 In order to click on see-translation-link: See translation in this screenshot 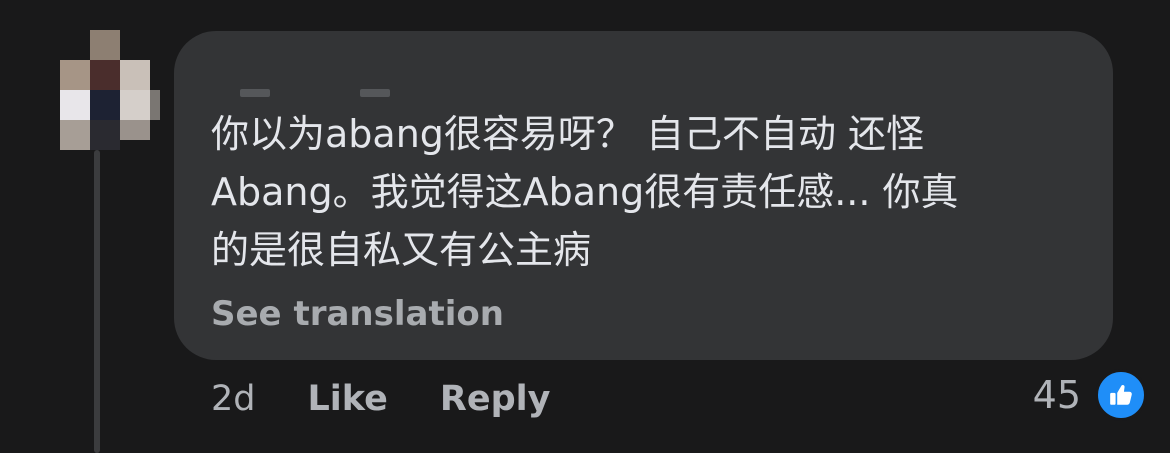, I will do `click(357, 314)`.